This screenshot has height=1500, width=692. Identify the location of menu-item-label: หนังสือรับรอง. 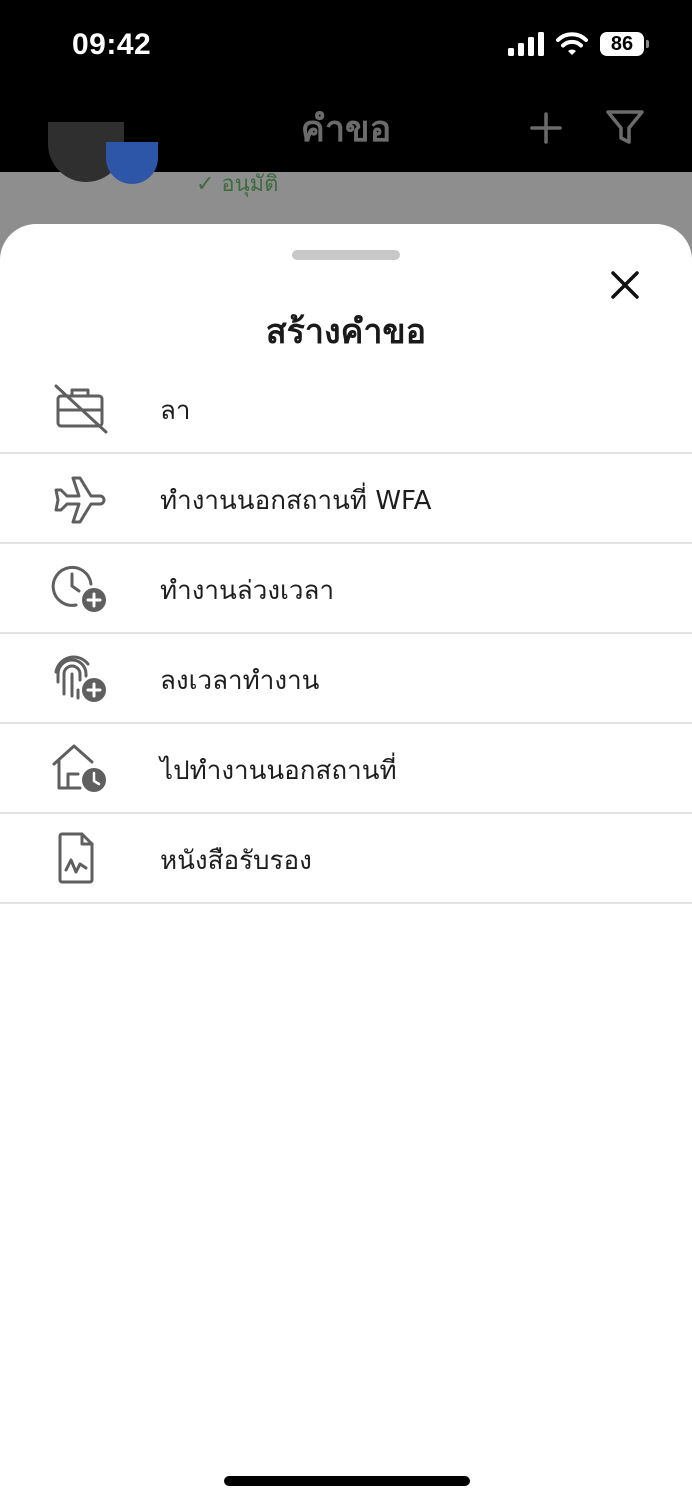
(236, 861).